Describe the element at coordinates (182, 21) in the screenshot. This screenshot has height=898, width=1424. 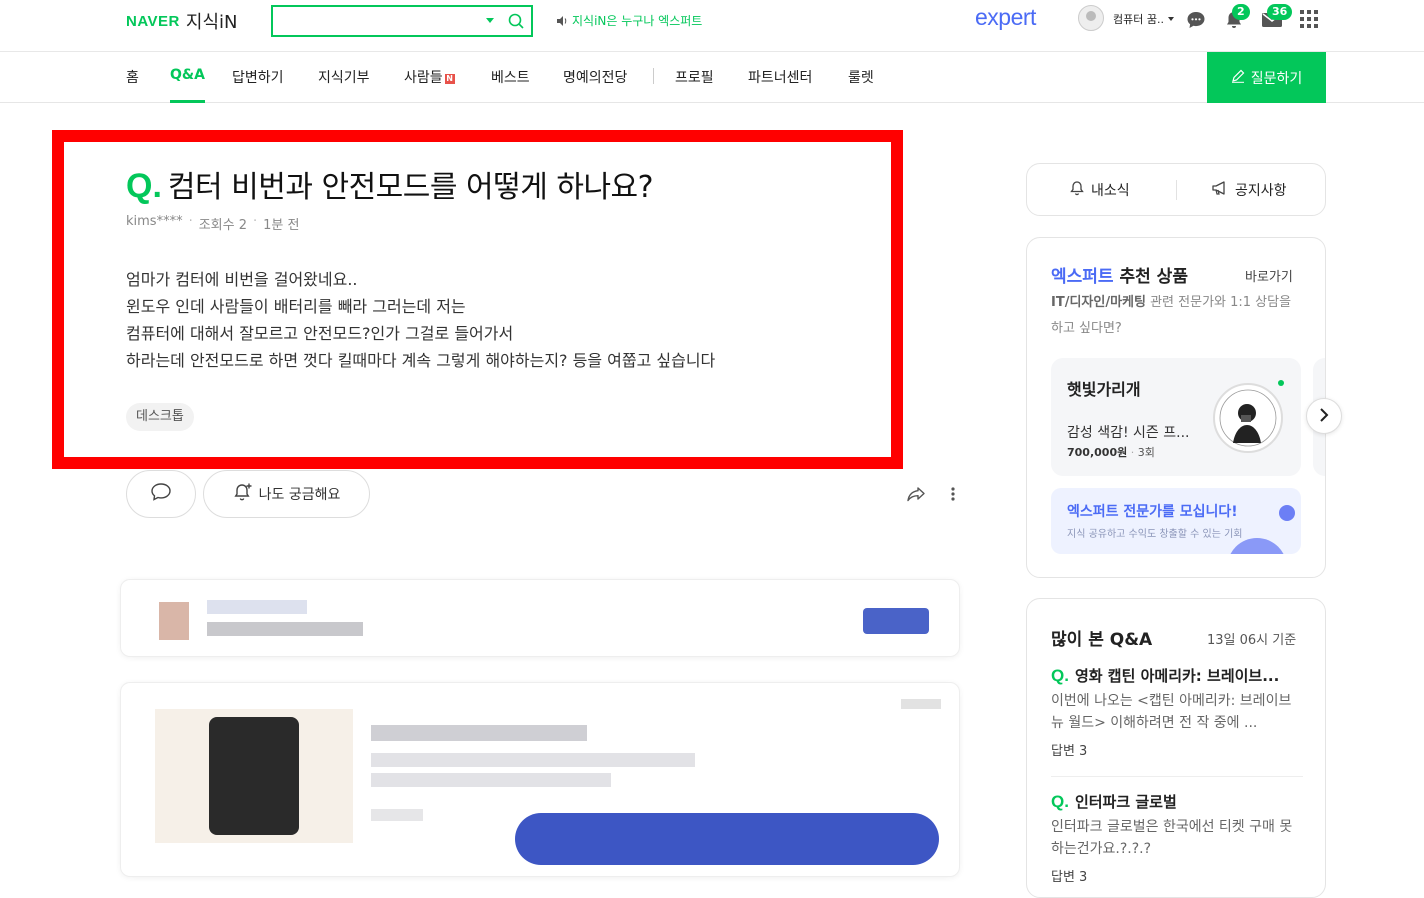
I see `naver-jisikin-logo: NAVER 지식iN` at that location.